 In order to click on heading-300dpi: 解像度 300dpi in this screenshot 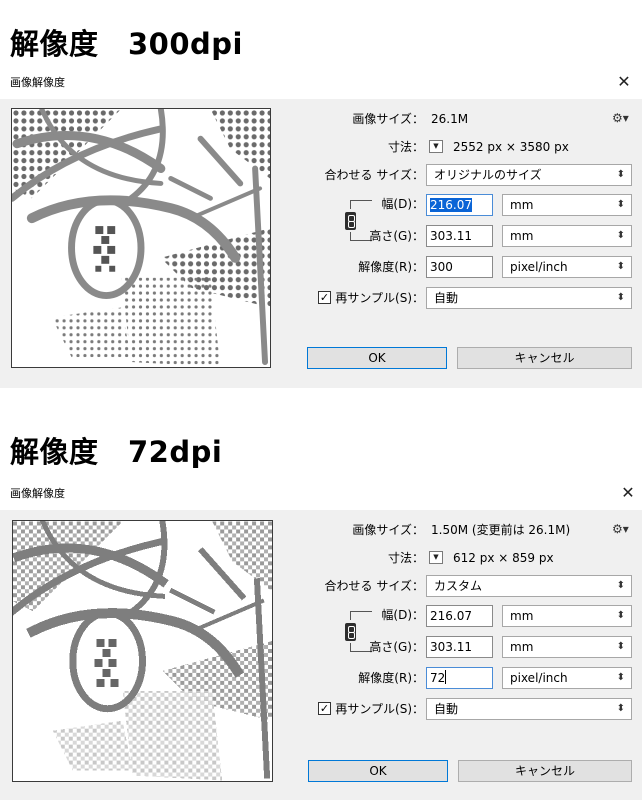, I will do `click(126, 44)`.